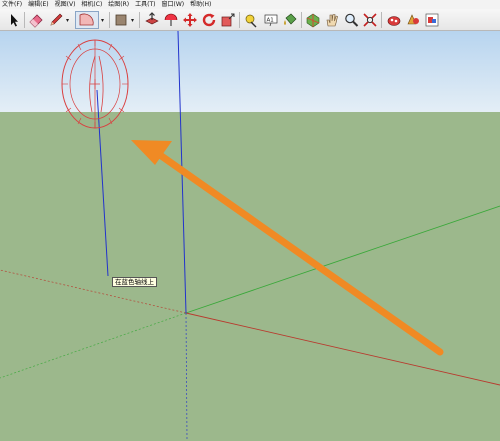  Describe the element at coordinates (332, 20) in the screenshot. I see `hand-pan-icon` at that location.